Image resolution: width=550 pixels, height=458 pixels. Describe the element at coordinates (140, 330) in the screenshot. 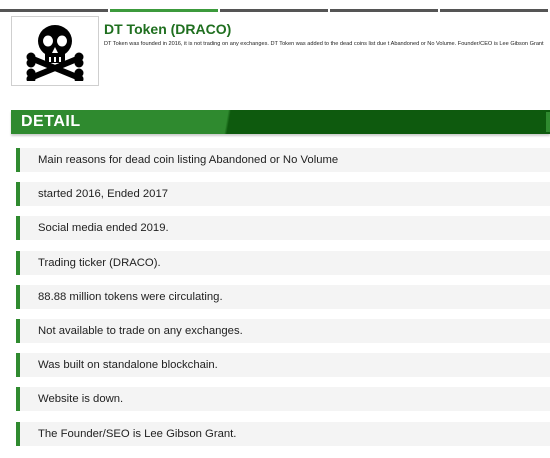

I see `list-item-text: Not available to trade on any exchanges.` at that location.